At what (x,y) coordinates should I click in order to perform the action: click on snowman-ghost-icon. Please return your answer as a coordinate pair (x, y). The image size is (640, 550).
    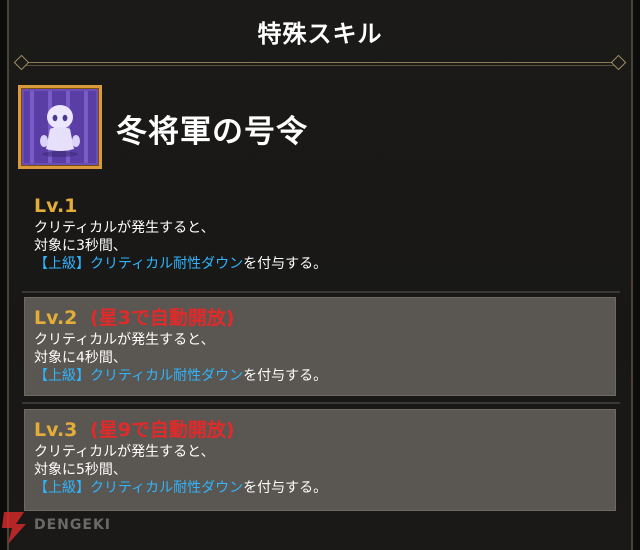
    Looking at the image, I should click on (60, 127).